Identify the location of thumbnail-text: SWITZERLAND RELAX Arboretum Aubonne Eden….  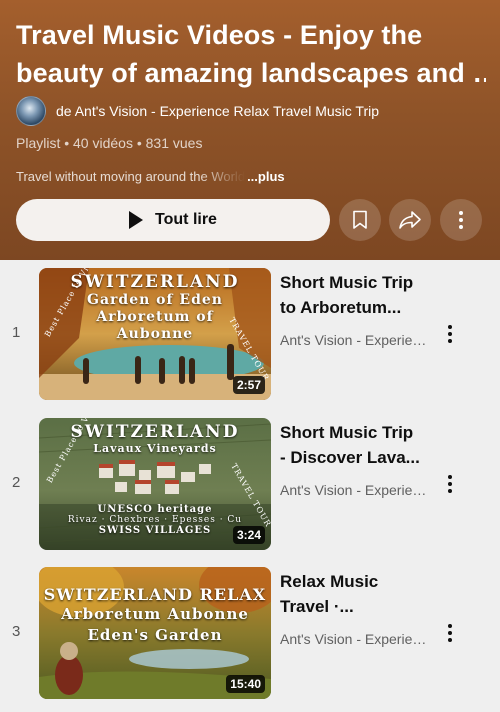
(155, 613).